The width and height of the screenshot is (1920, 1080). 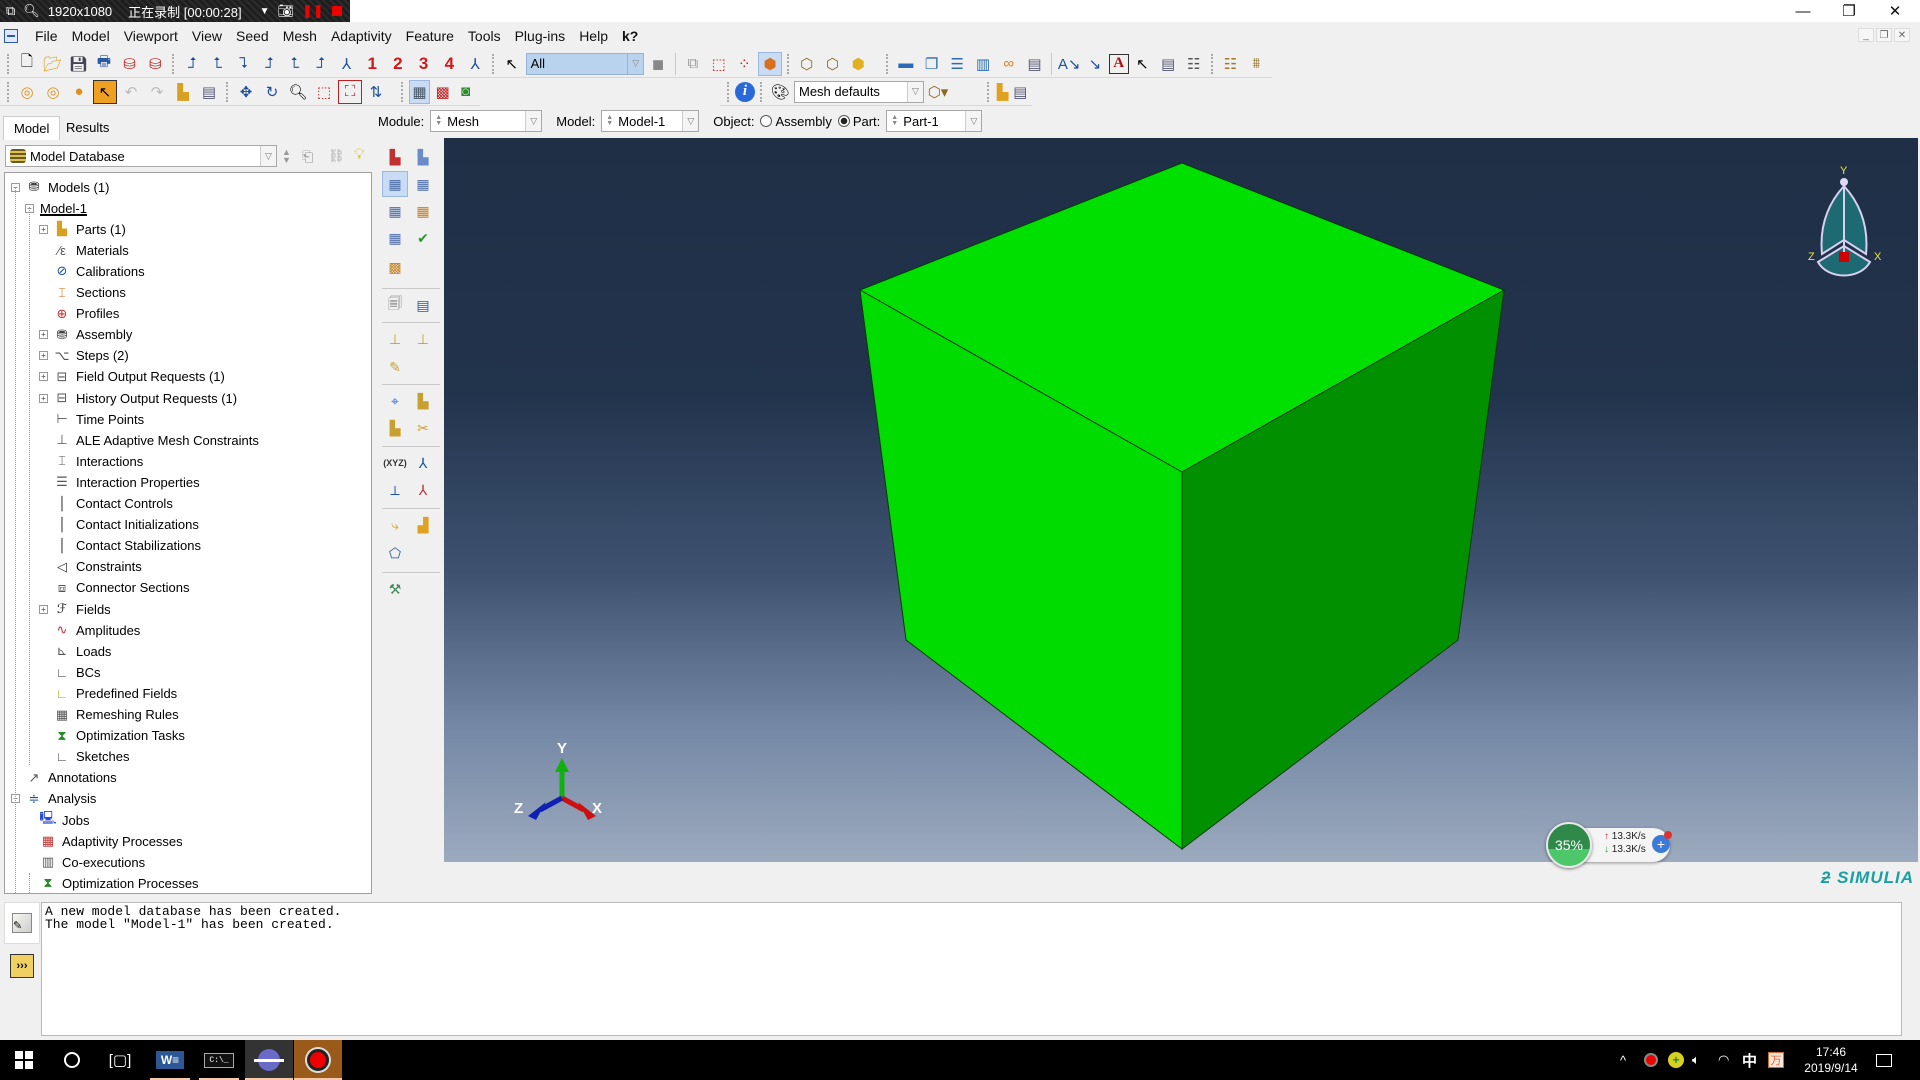 I want to click on tree-node-materials: ⁄ε Materials, so click(x=84, y=250).